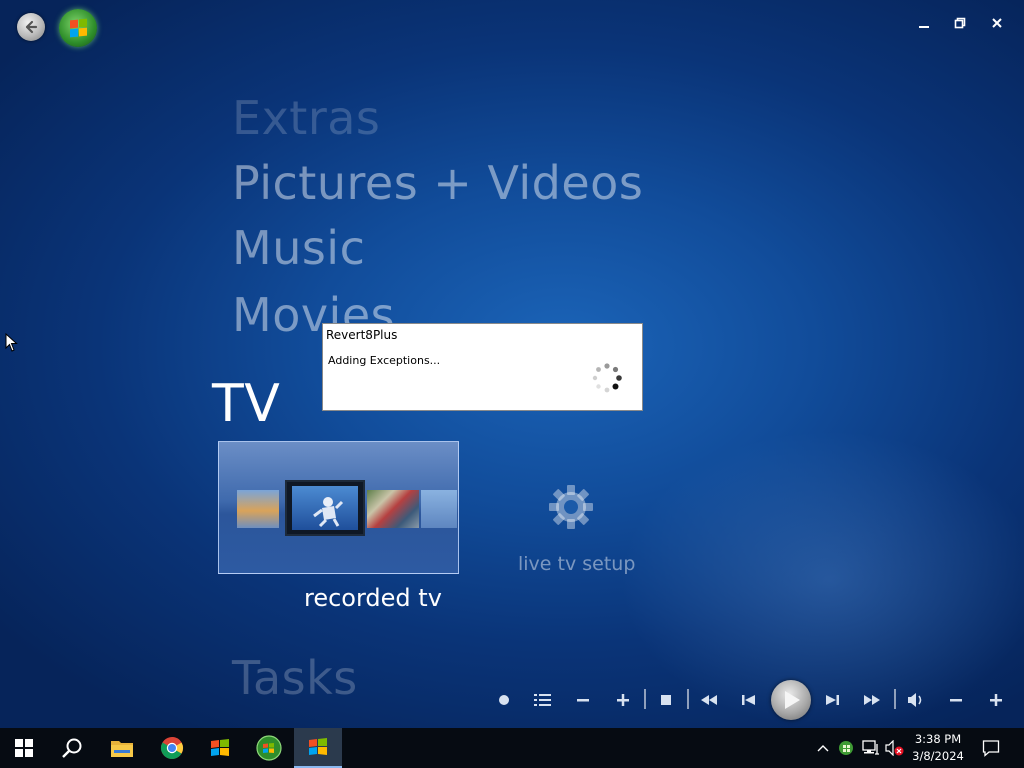  I want to click on loading-spinner-icon, so click(607, 378).